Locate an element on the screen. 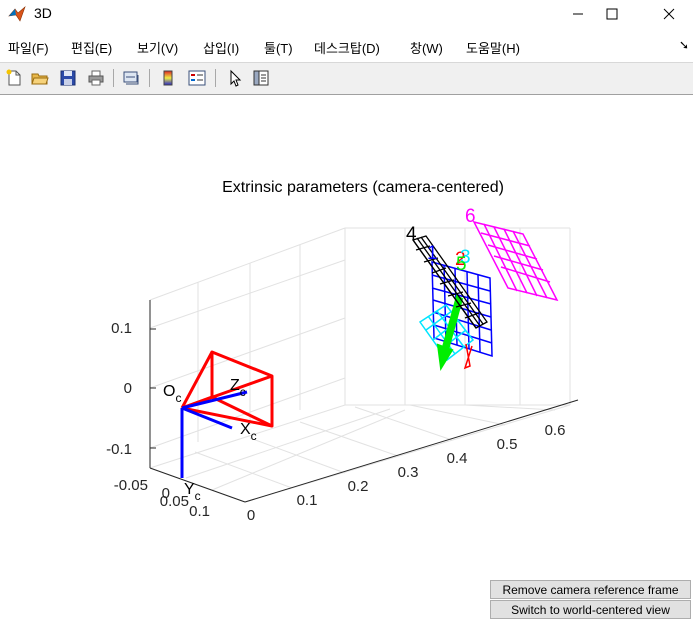 This screenshot has height=619, width=693. switch-world-view-button: Switch to world-centered view is located at coordinates (590, 609).